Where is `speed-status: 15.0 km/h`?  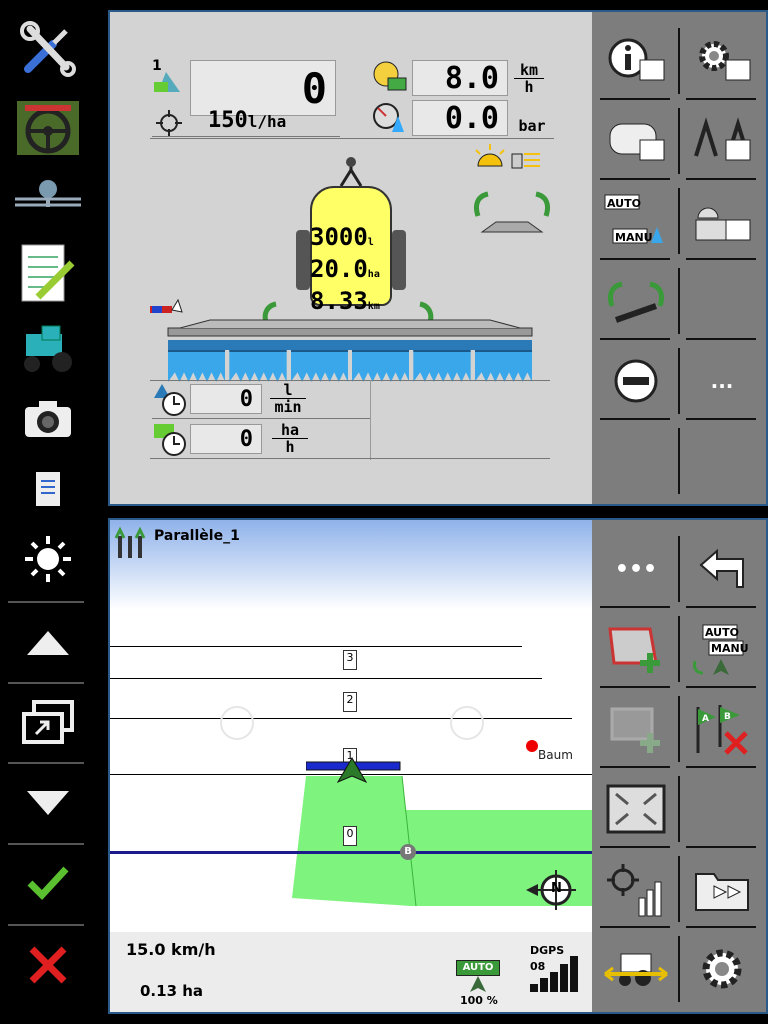
speed-status: 15.0 km/h is located at coordinates (171, 949).